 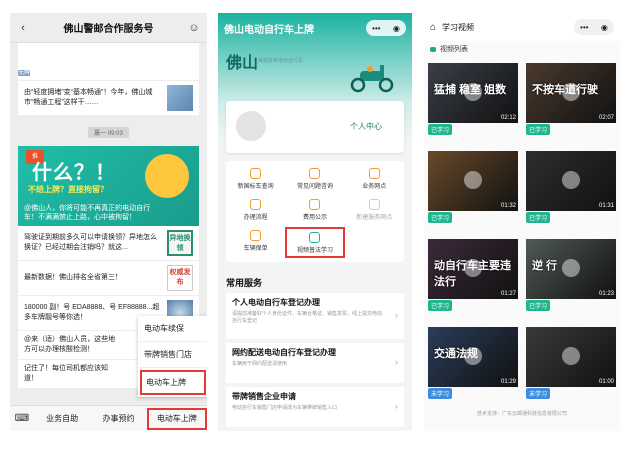 I want to click on home-icon: ⌂, so click(x=433, y=27).